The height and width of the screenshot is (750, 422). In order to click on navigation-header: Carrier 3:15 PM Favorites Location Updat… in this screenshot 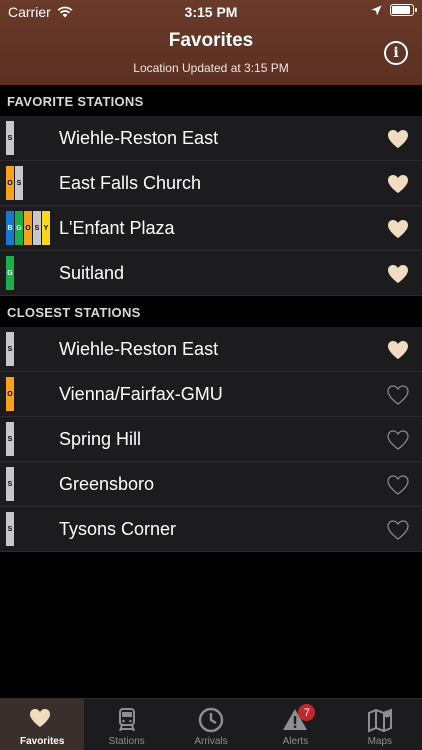, I will do `click(211, 42)`.